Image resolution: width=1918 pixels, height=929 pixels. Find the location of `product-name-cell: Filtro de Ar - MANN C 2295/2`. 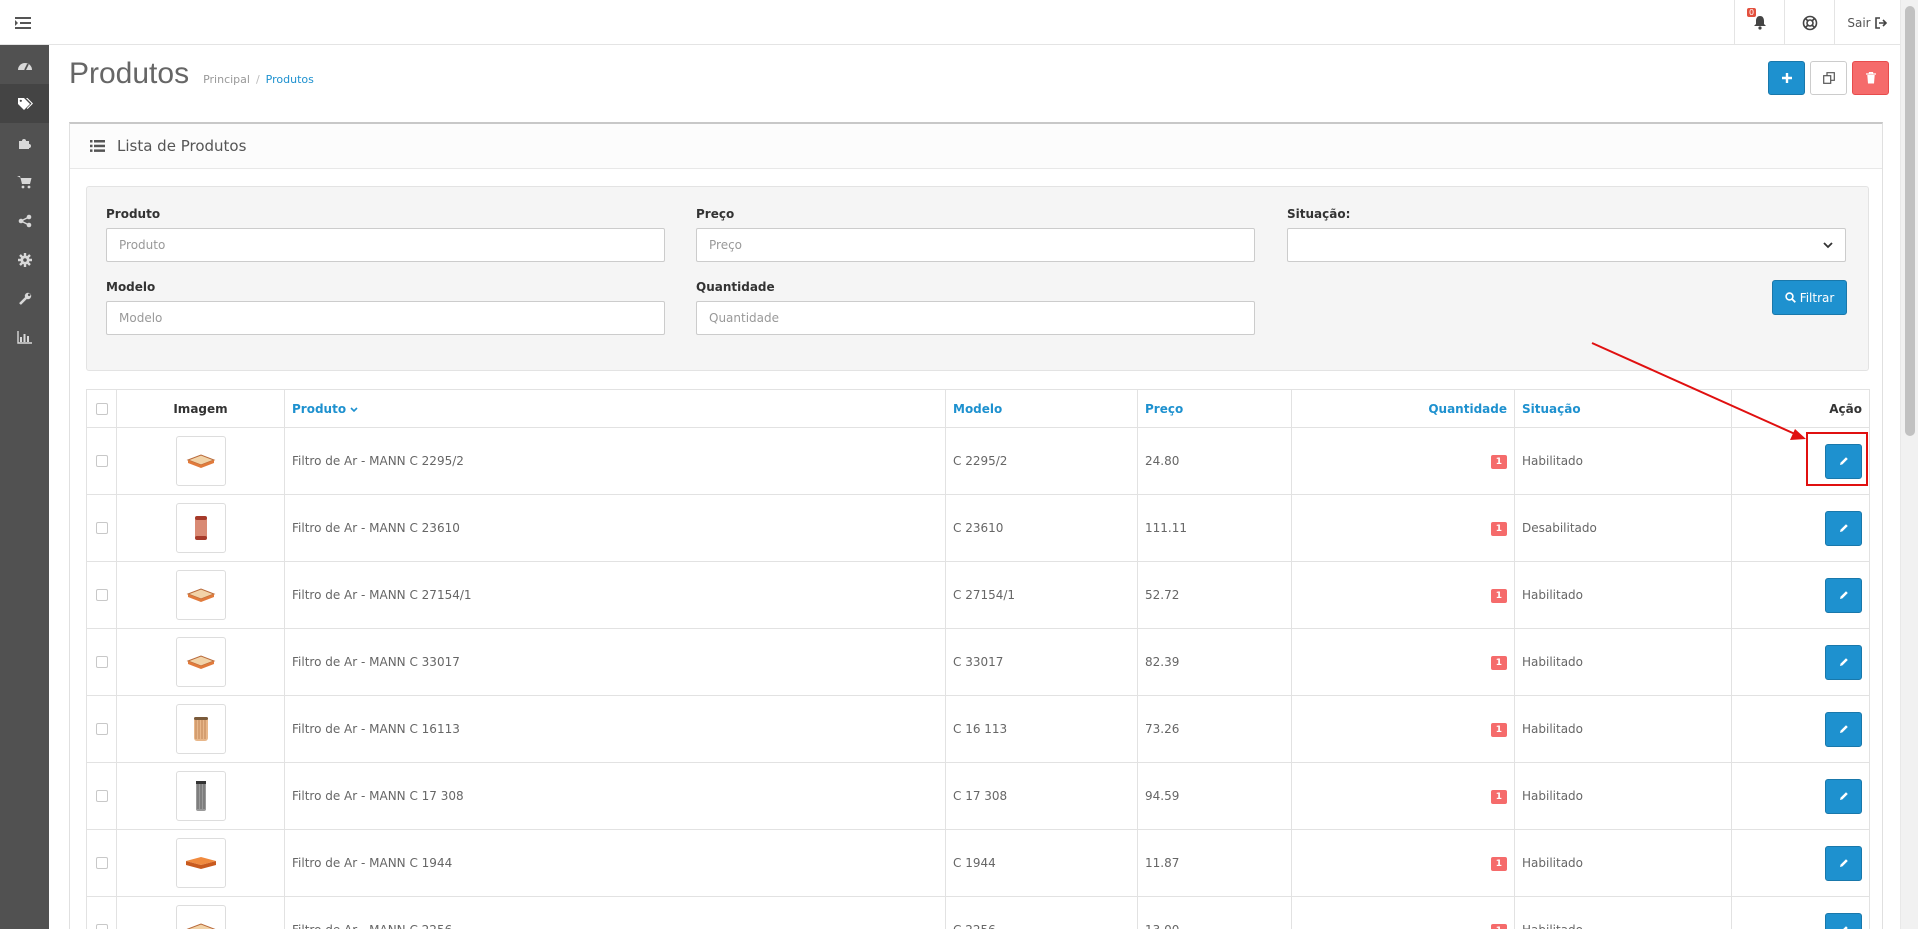

product-name-cell: Filtro de Ar - MANN C 2295/2 is located at coordinates (615, 461).